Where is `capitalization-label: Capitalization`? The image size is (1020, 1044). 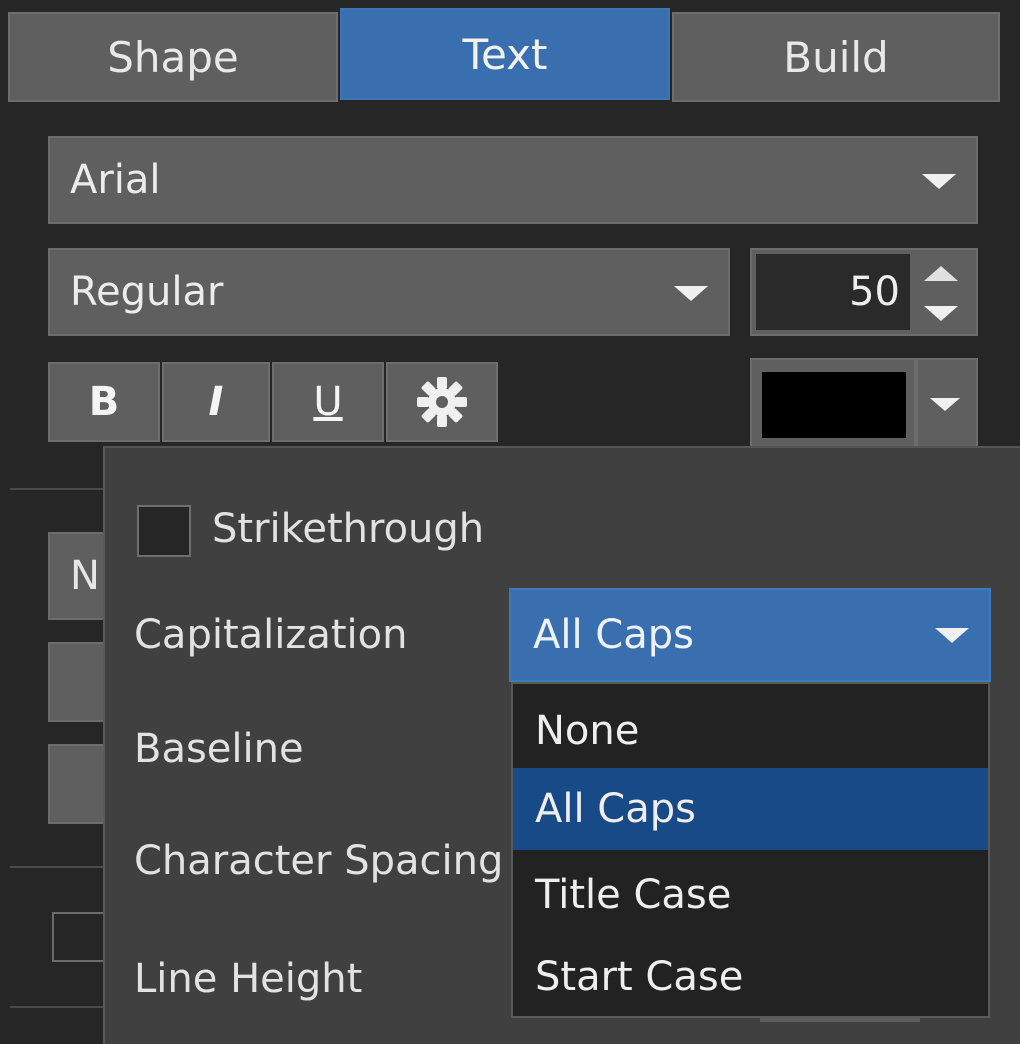
capitalization-label: Capitalization is located at coordinates (271, 635).